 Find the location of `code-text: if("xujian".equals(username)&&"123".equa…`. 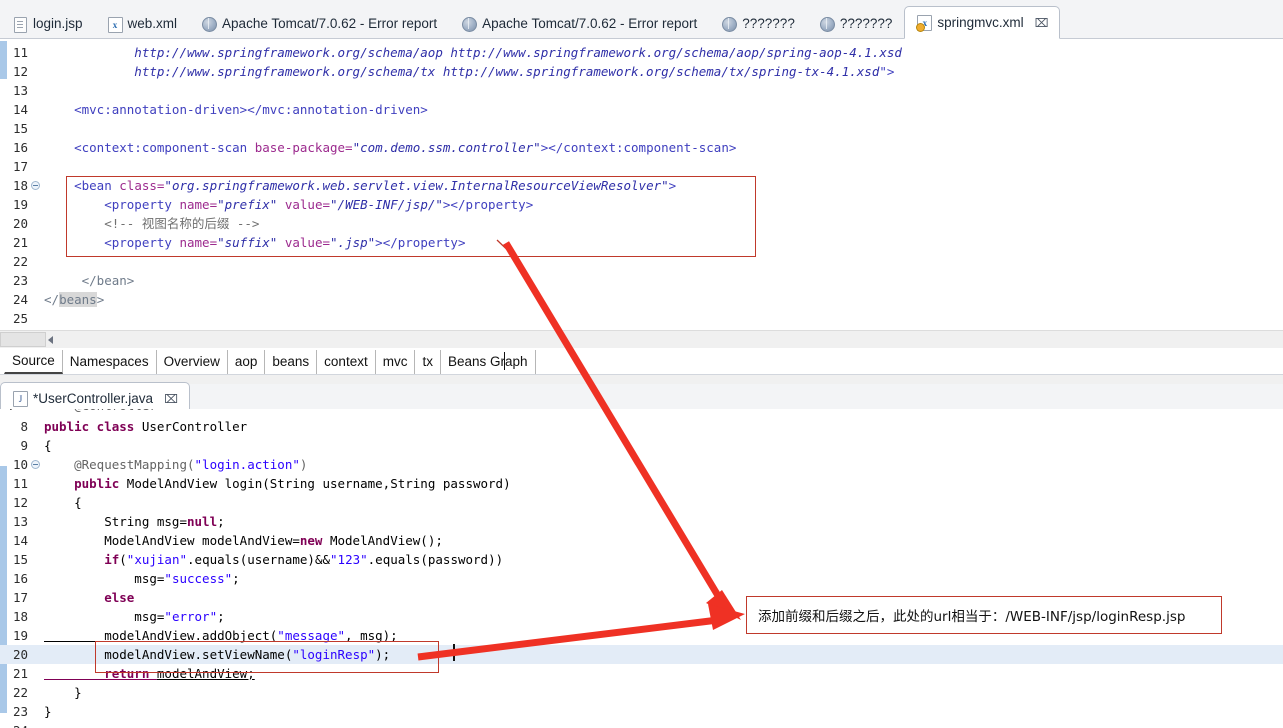

code-text: if("xujian".equals(username)&&"123".equa… is located at coordinates (274, 559).